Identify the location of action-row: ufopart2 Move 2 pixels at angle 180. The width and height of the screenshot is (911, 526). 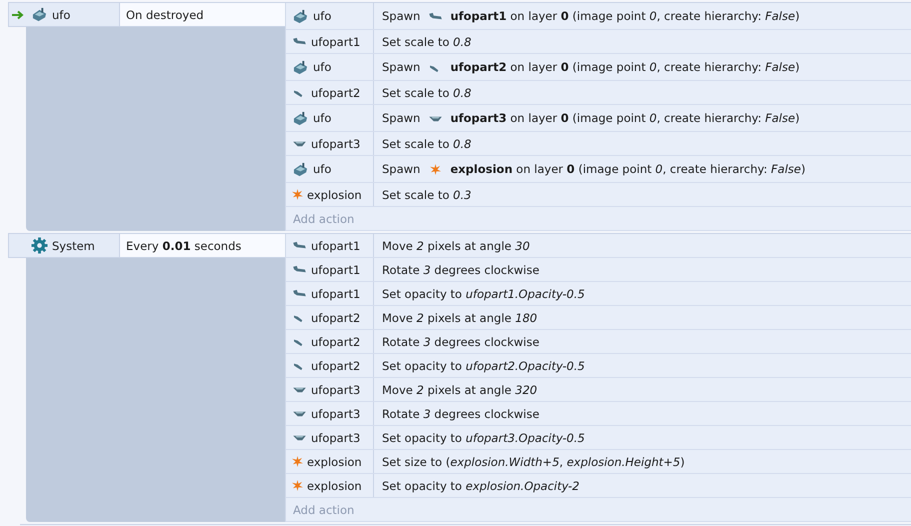
(598, 318).